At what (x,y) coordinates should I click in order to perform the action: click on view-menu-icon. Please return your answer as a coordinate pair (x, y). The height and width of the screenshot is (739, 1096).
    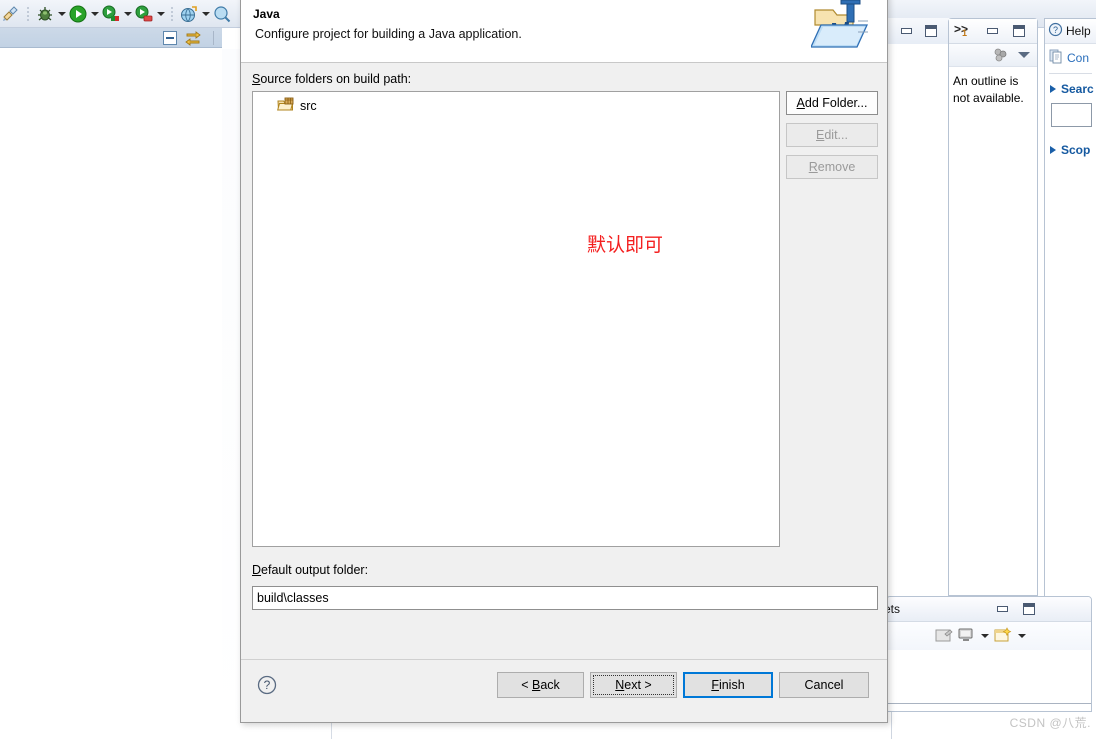
    Looking at the image, I should click on (1024, 55).